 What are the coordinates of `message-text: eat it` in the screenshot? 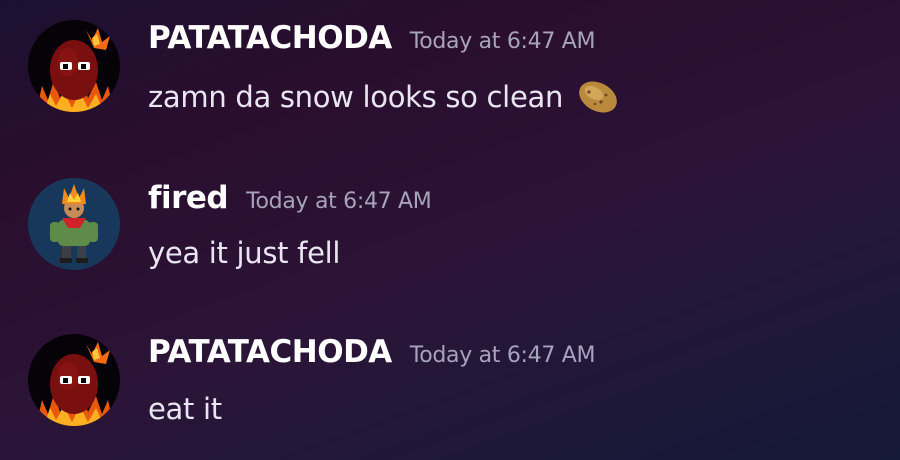 It's located at (185, 409).